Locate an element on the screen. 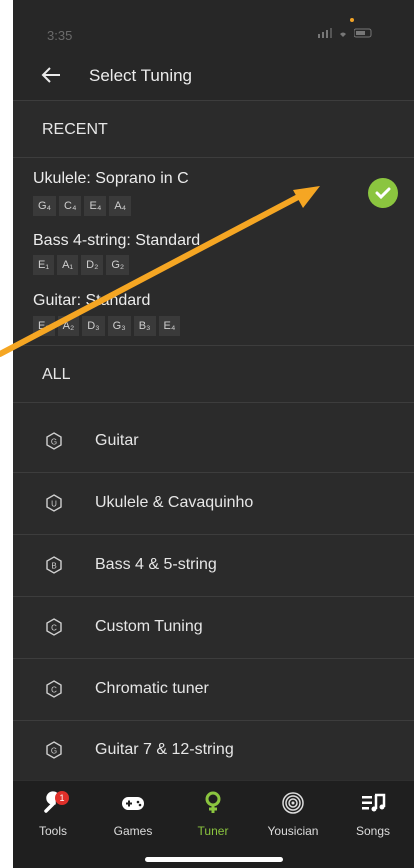  tab-label: Games is located at coordinates (133, 831).